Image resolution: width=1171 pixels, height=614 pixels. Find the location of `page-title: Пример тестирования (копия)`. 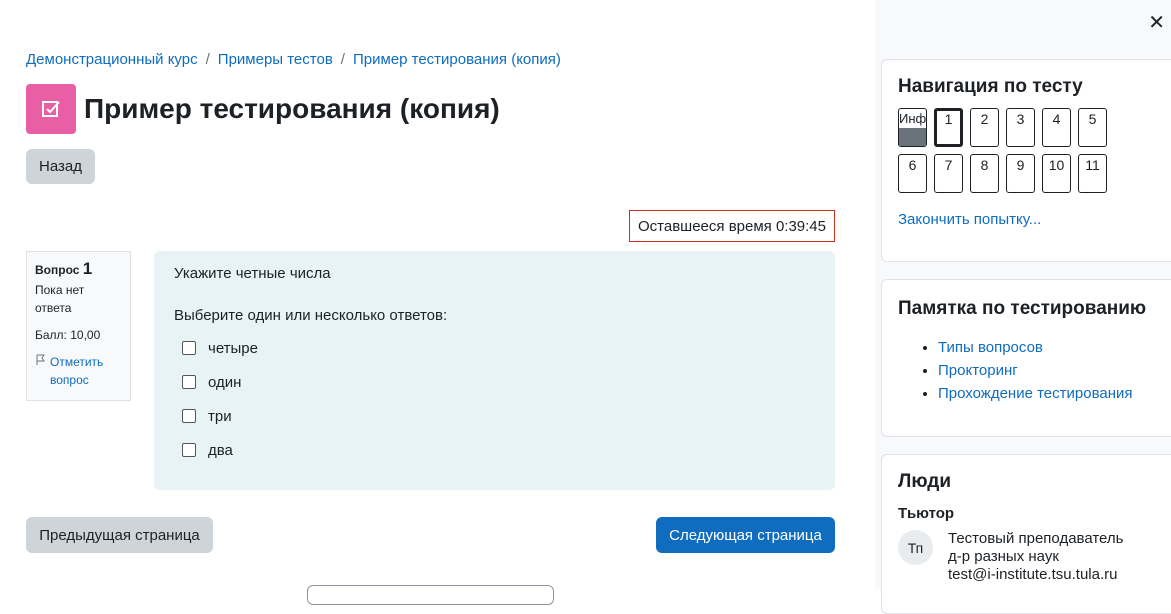

page-title: Пример тестирования (копия) is located at coordinates (292, 108).